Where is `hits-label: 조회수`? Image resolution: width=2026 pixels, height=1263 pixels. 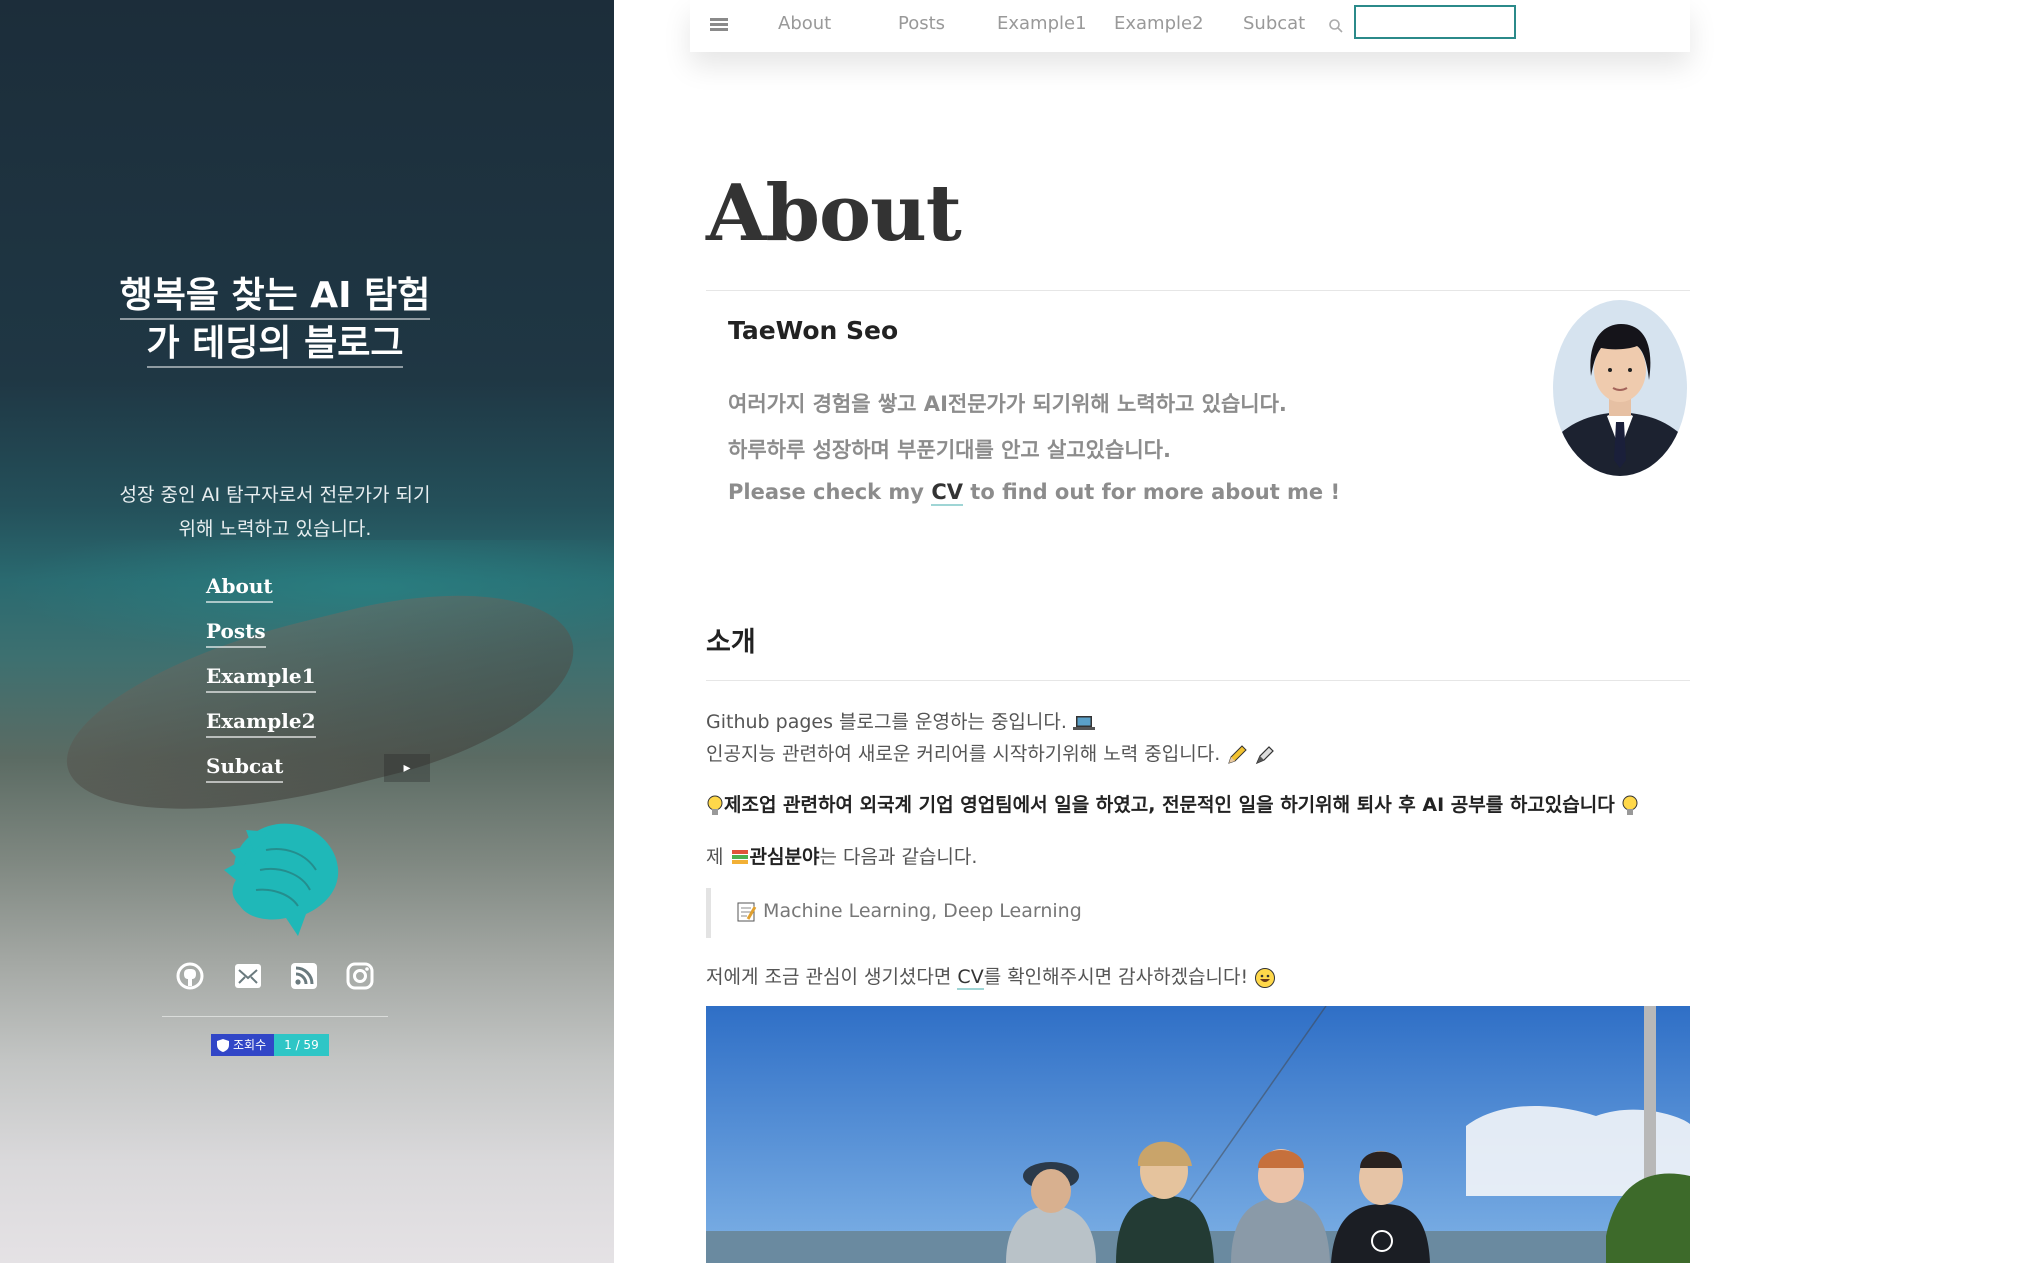 hits-label: 조회수 is located at coordinates (250, 1045).